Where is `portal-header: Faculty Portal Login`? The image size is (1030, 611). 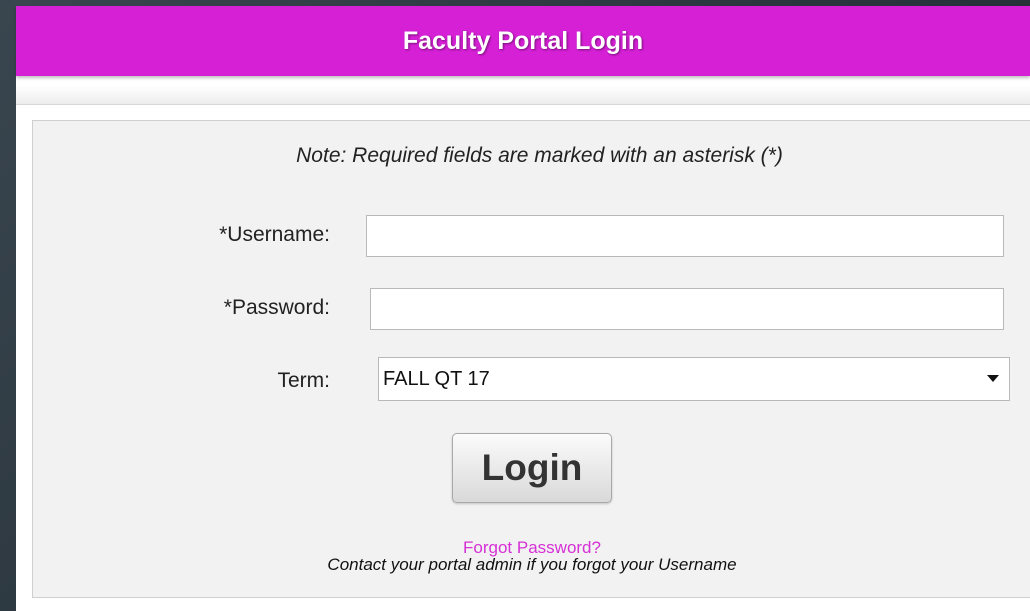
portal-header: Faculty Portal Login is located at coordinates (523, 41).